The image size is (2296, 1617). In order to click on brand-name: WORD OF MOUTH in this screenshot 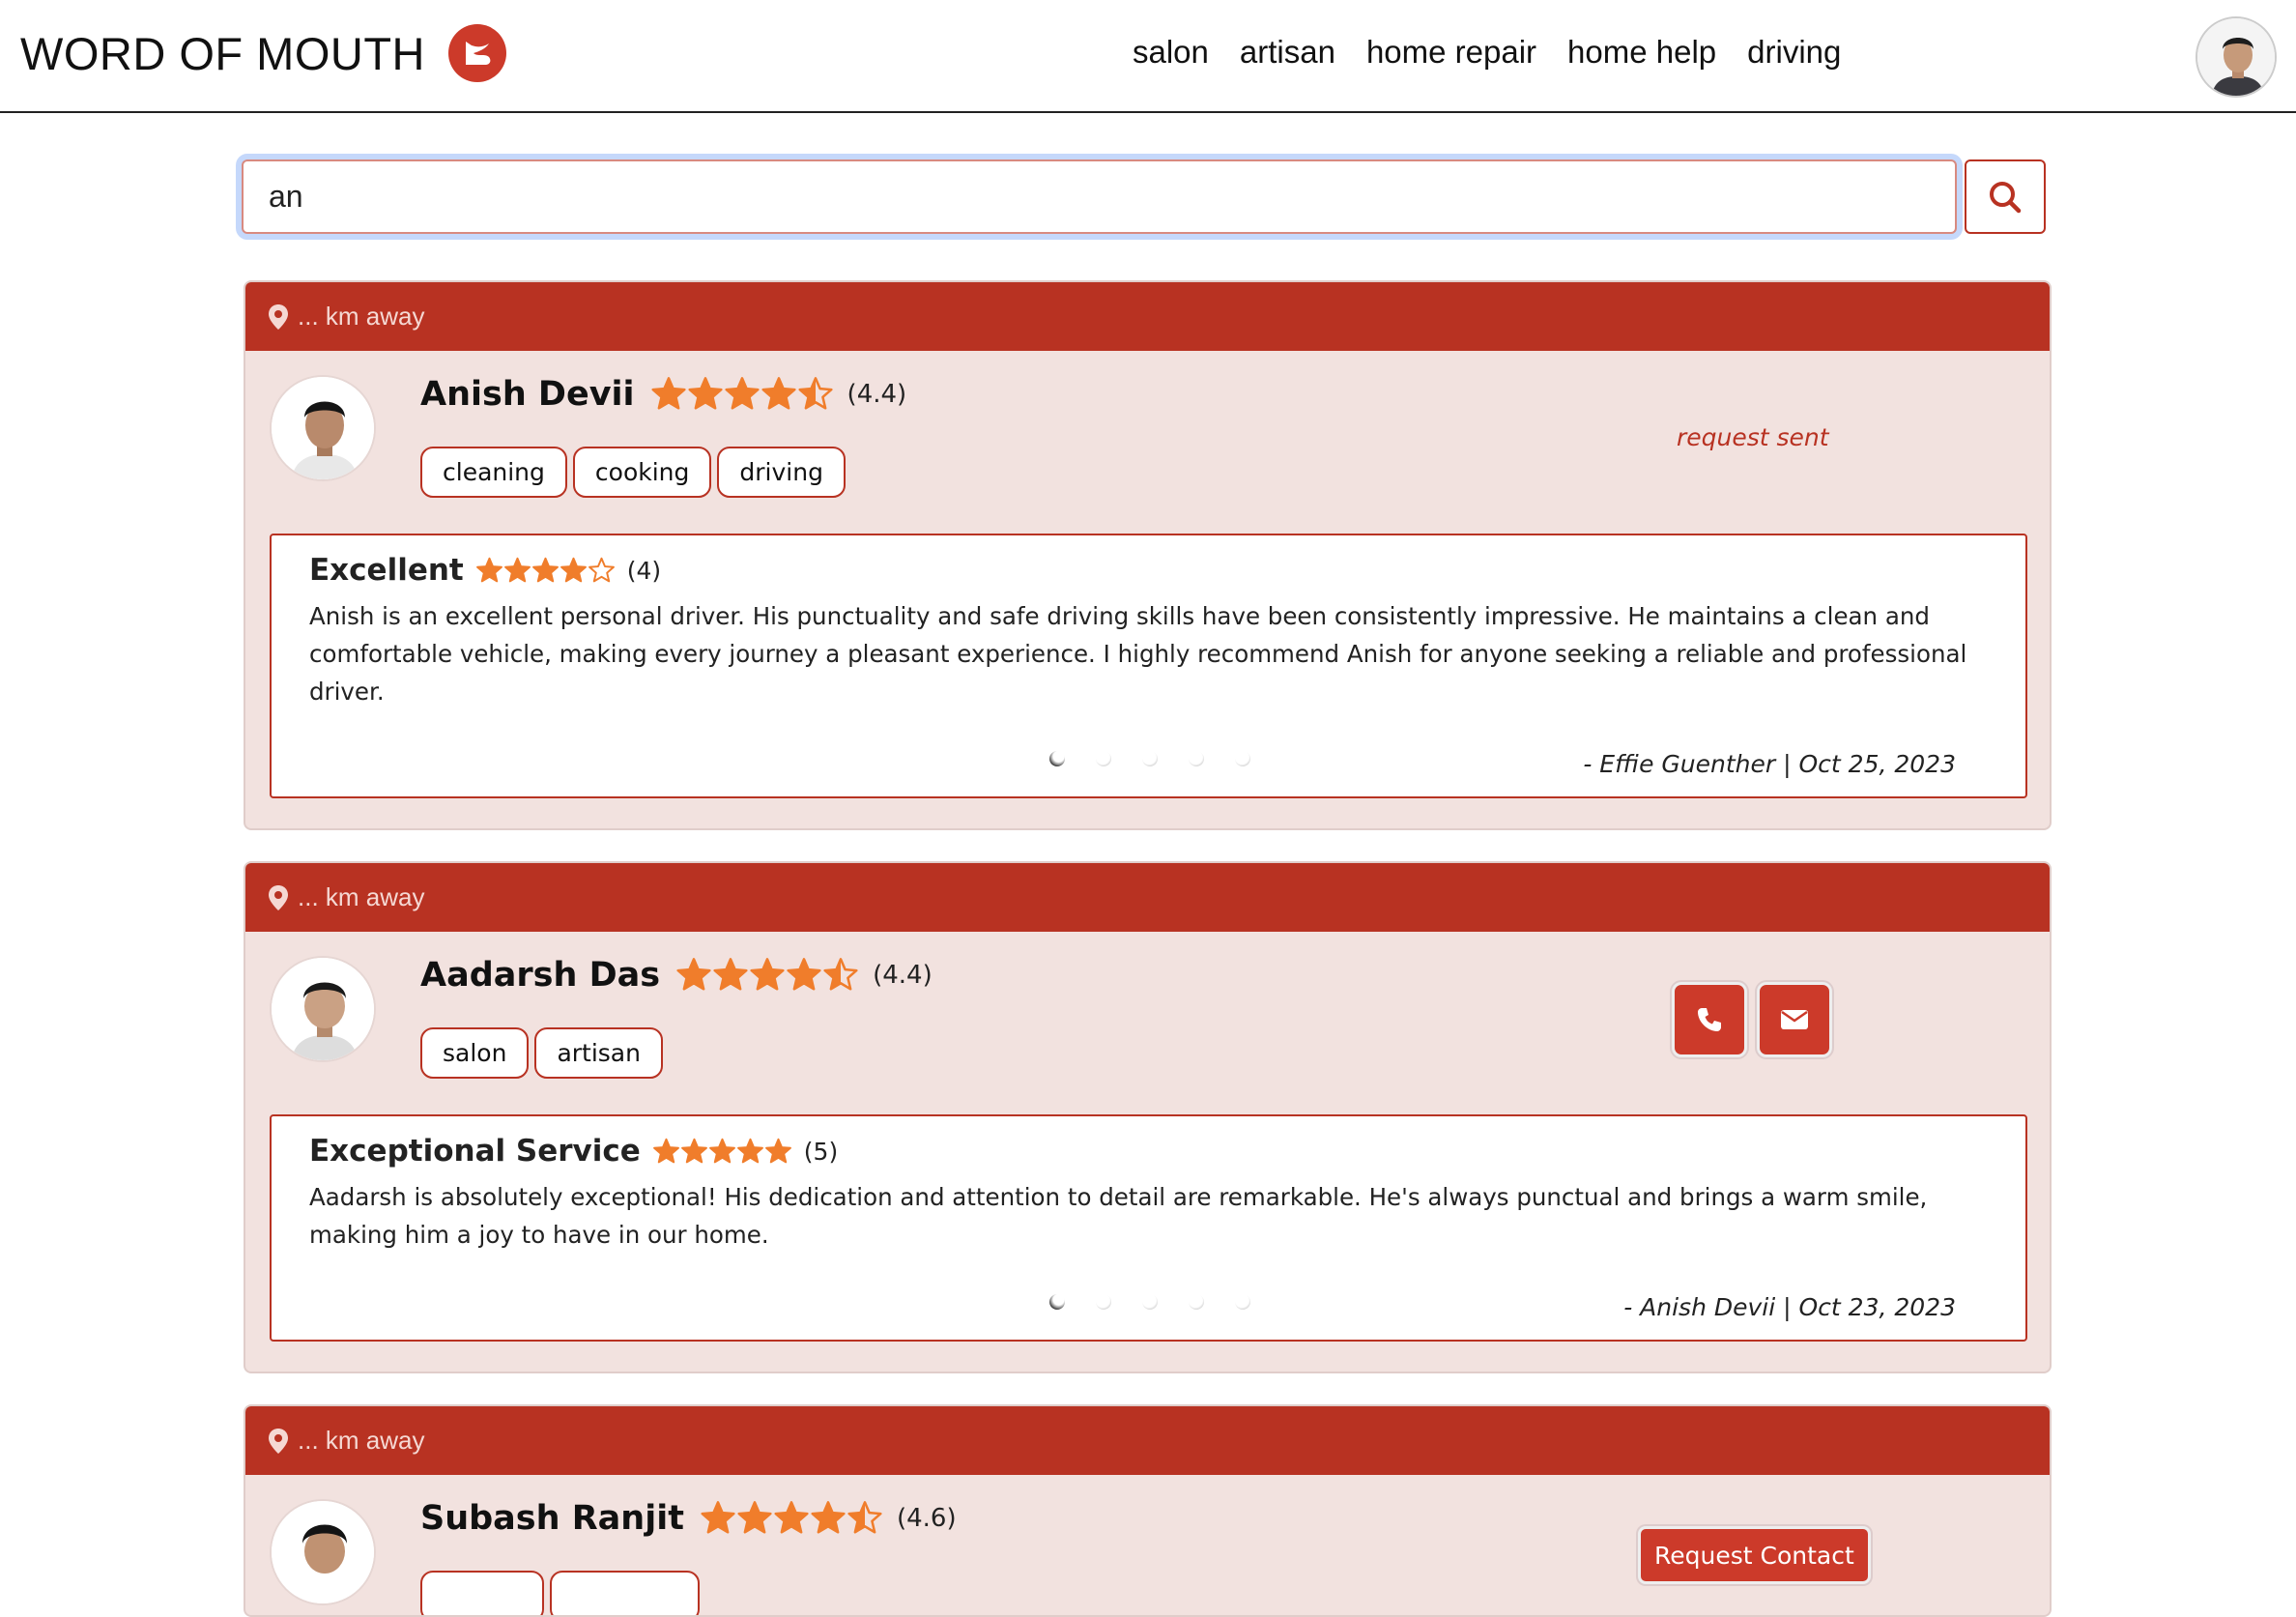, I will do `click(222, 53)`.